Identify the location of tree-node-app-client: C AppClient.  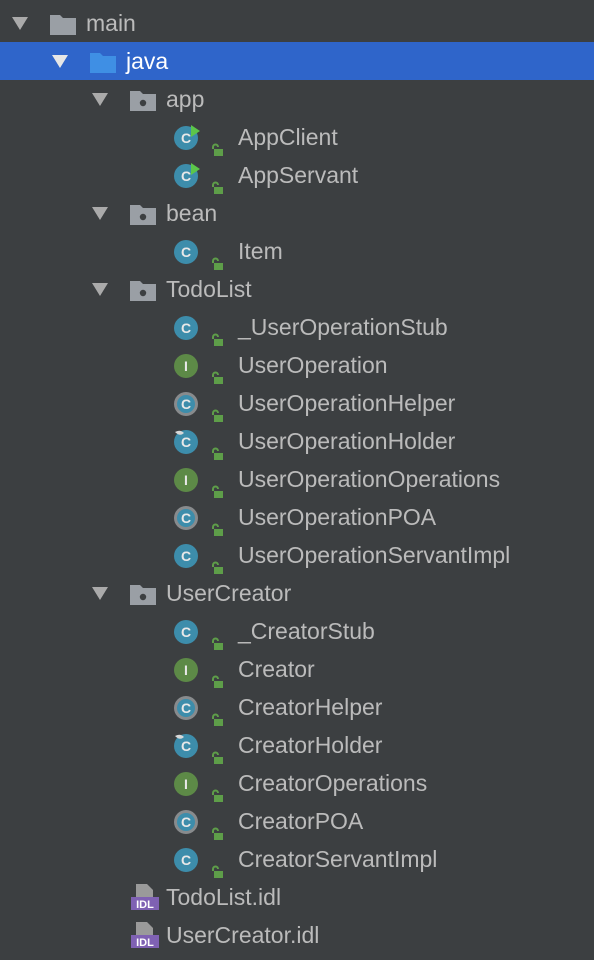
(297, 137).